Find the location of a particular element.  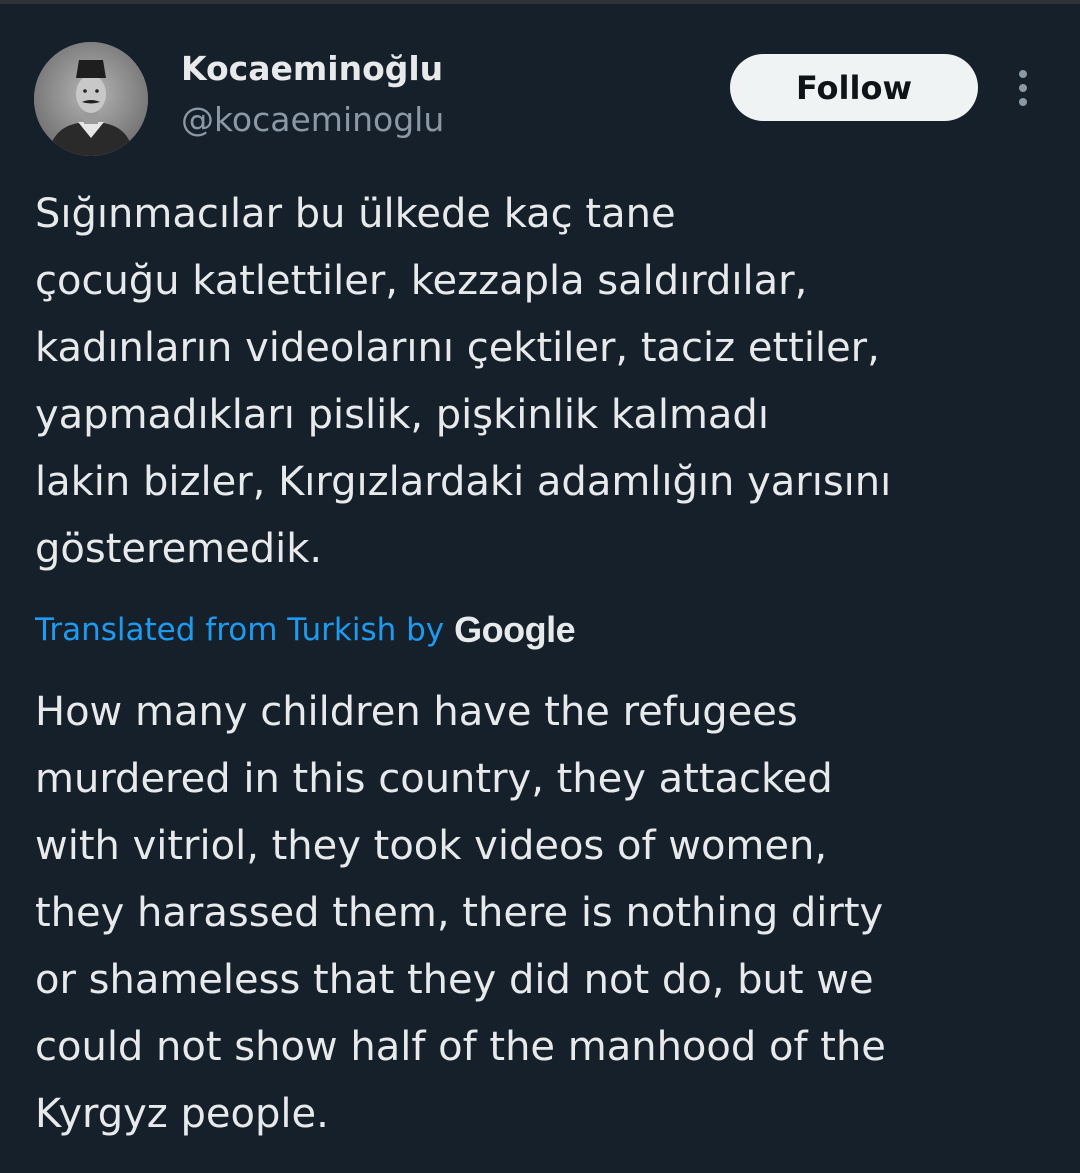

follow-button: Follow is located at coordinates (854, 87).